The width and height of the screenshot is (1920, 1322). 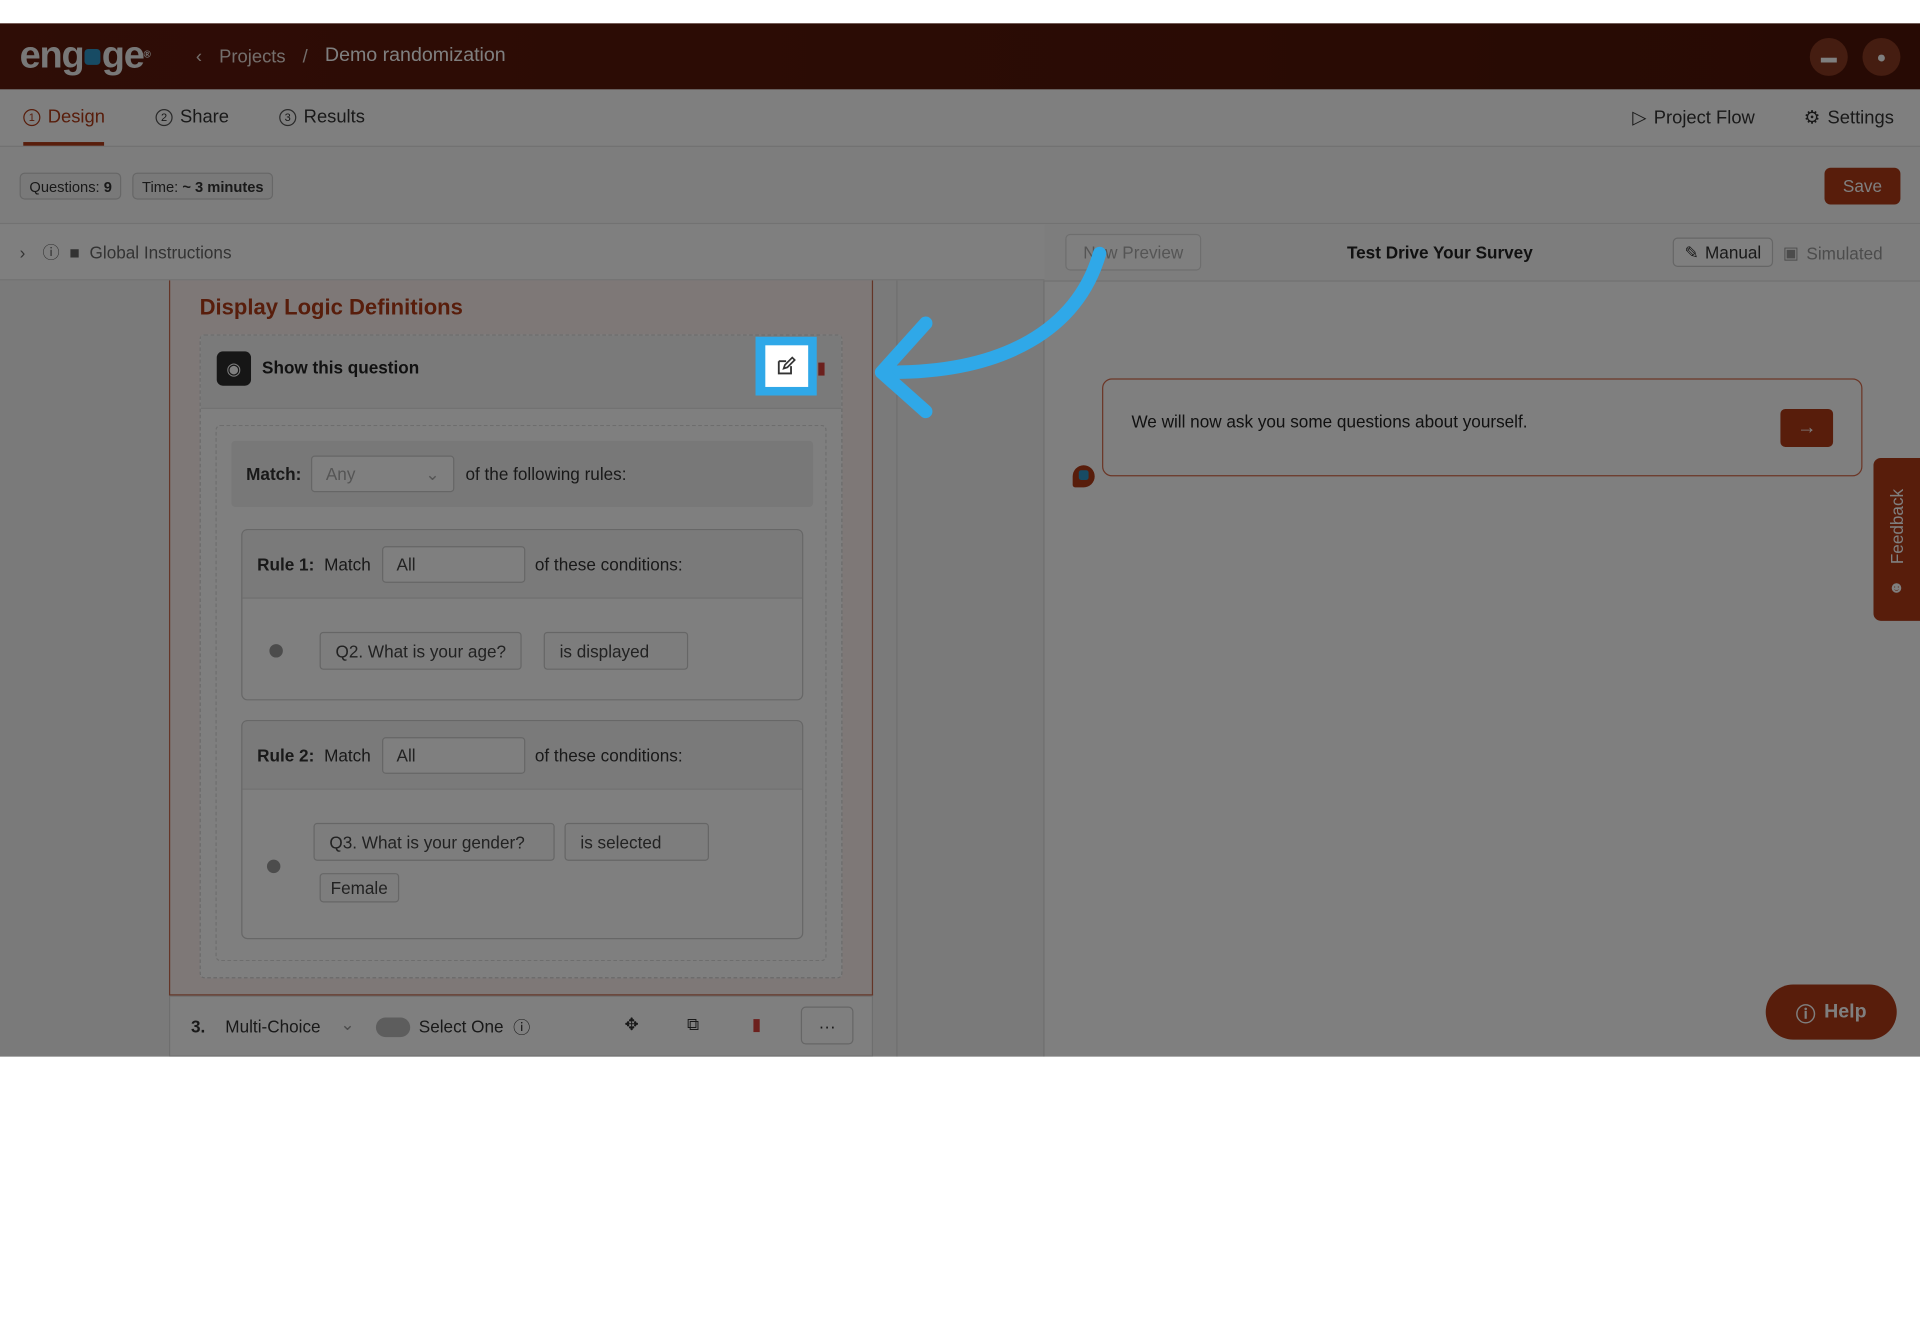 I want to click on feedback-tab: Feedback ☻, so click(x=1896, y=539).